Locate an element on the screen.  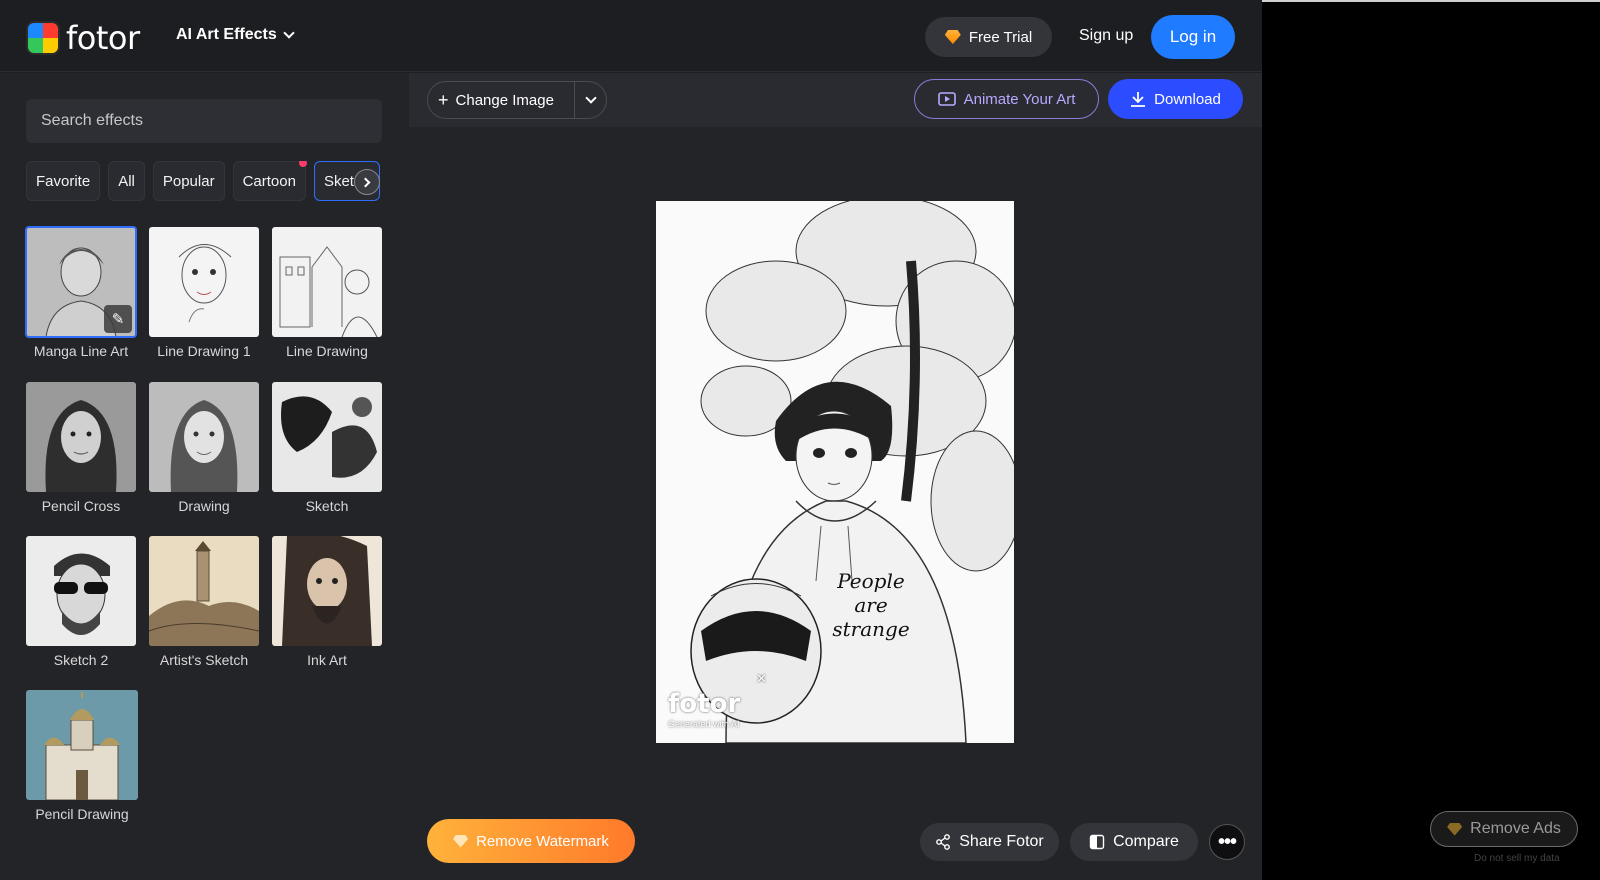
search-effects-input: Search effects is located at coordinates (204, 121).